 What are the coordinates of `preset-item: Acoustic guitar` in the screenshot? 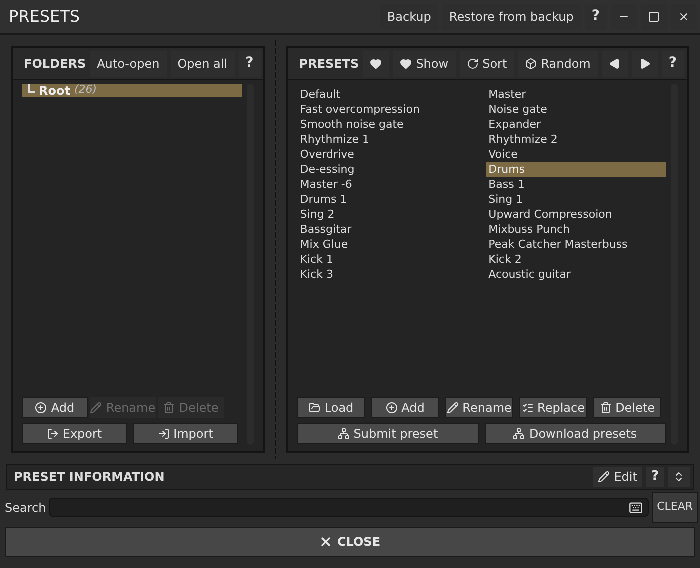 It's located at (576, 274).